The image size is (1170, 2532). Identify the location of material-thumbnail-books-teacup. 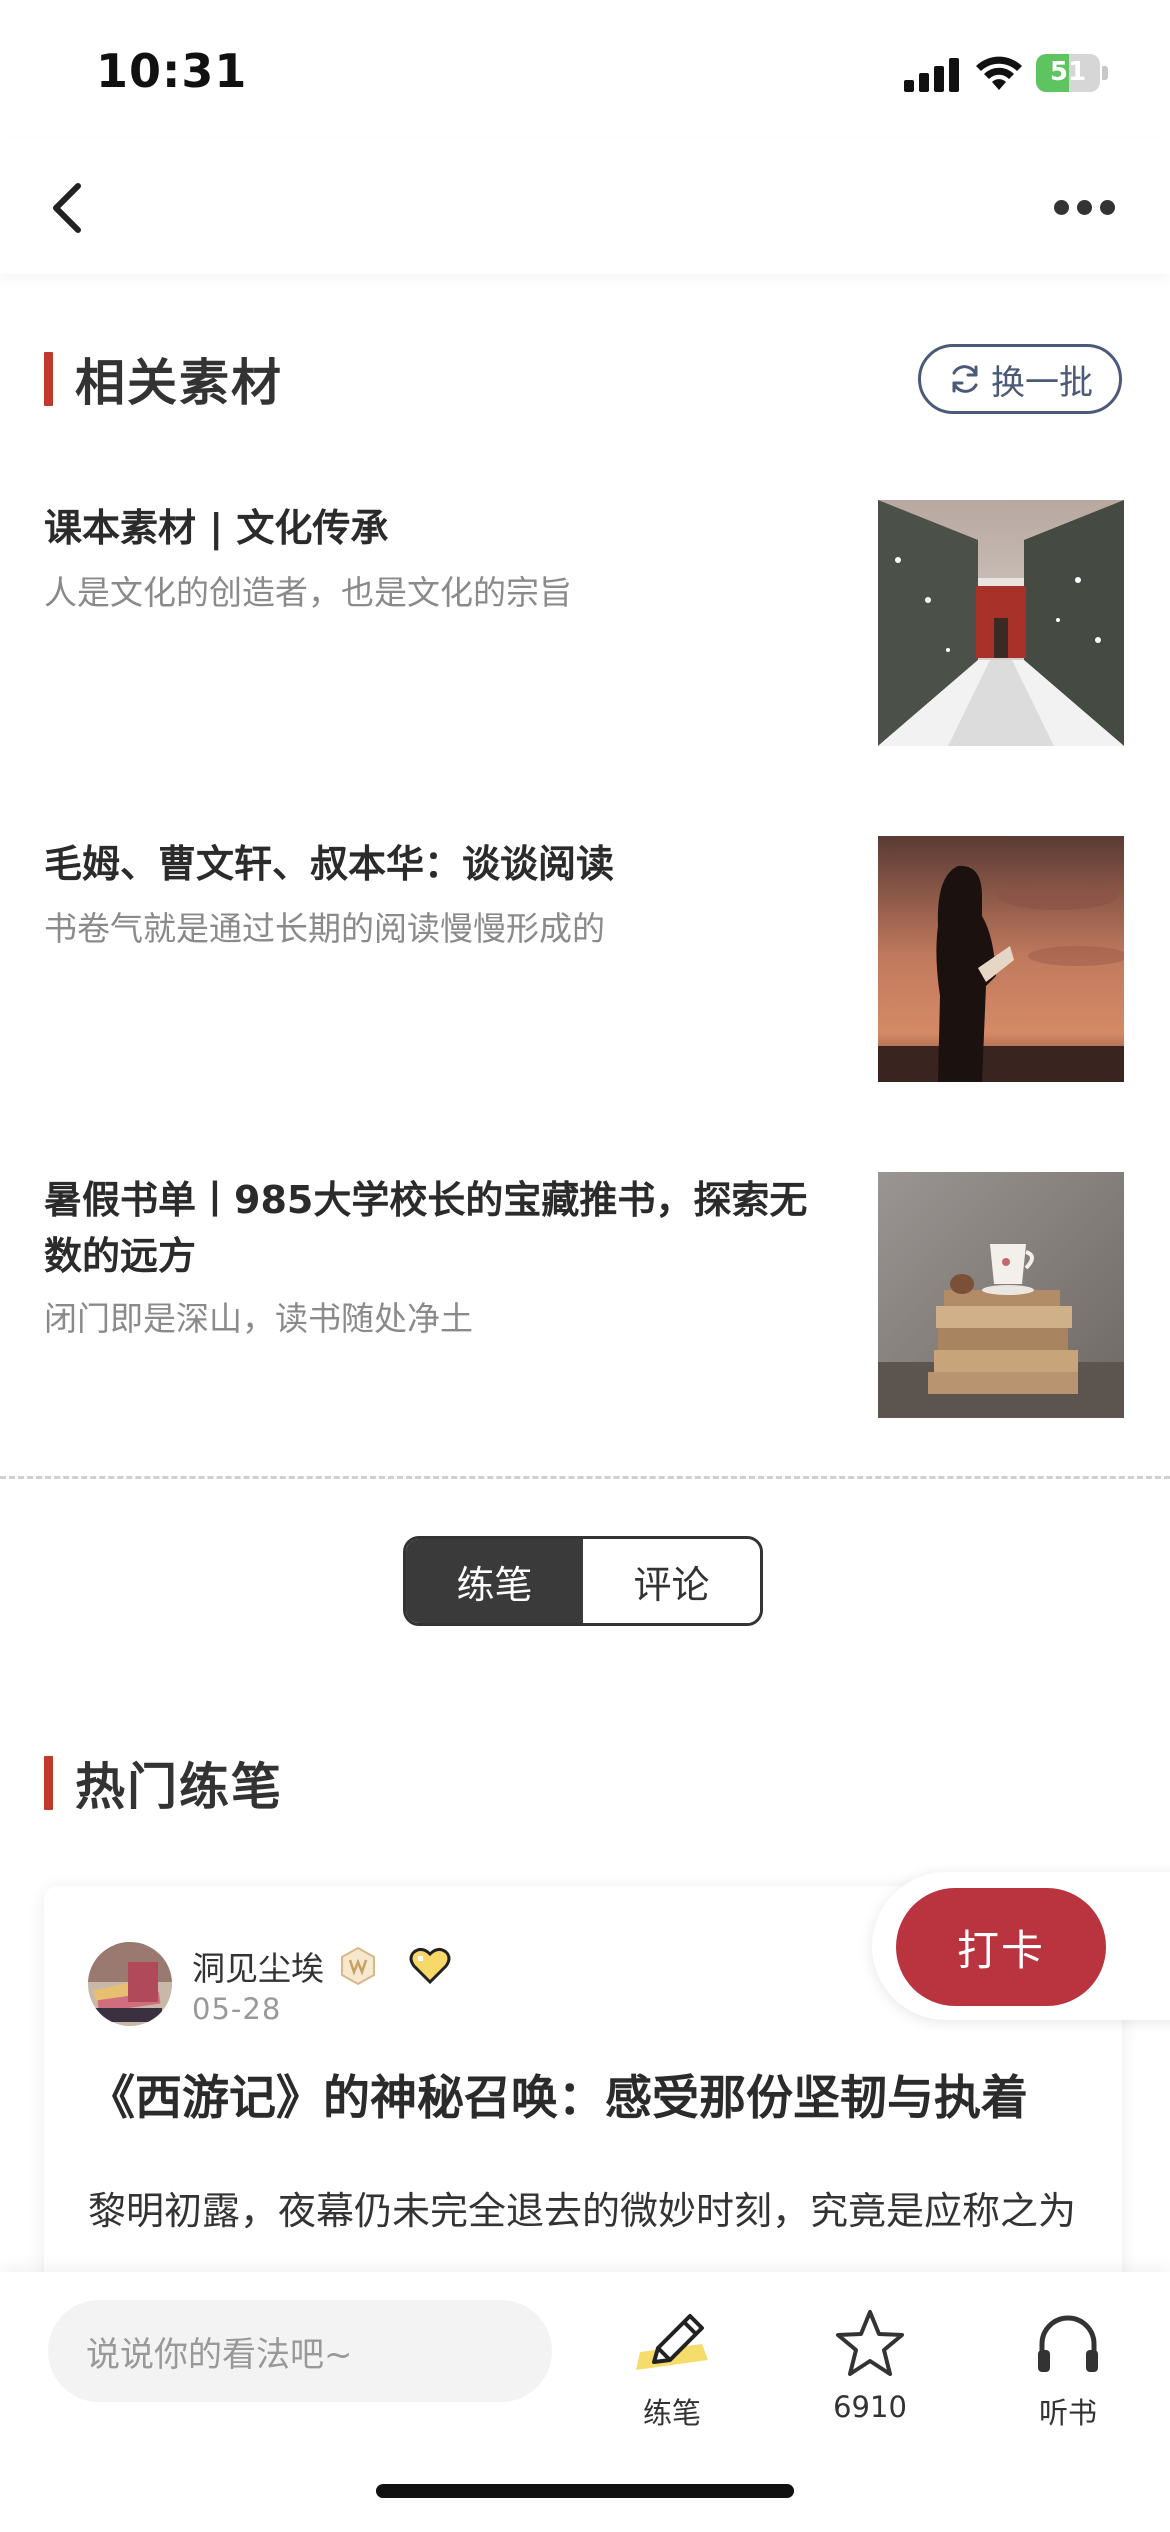
(1001, 1295).